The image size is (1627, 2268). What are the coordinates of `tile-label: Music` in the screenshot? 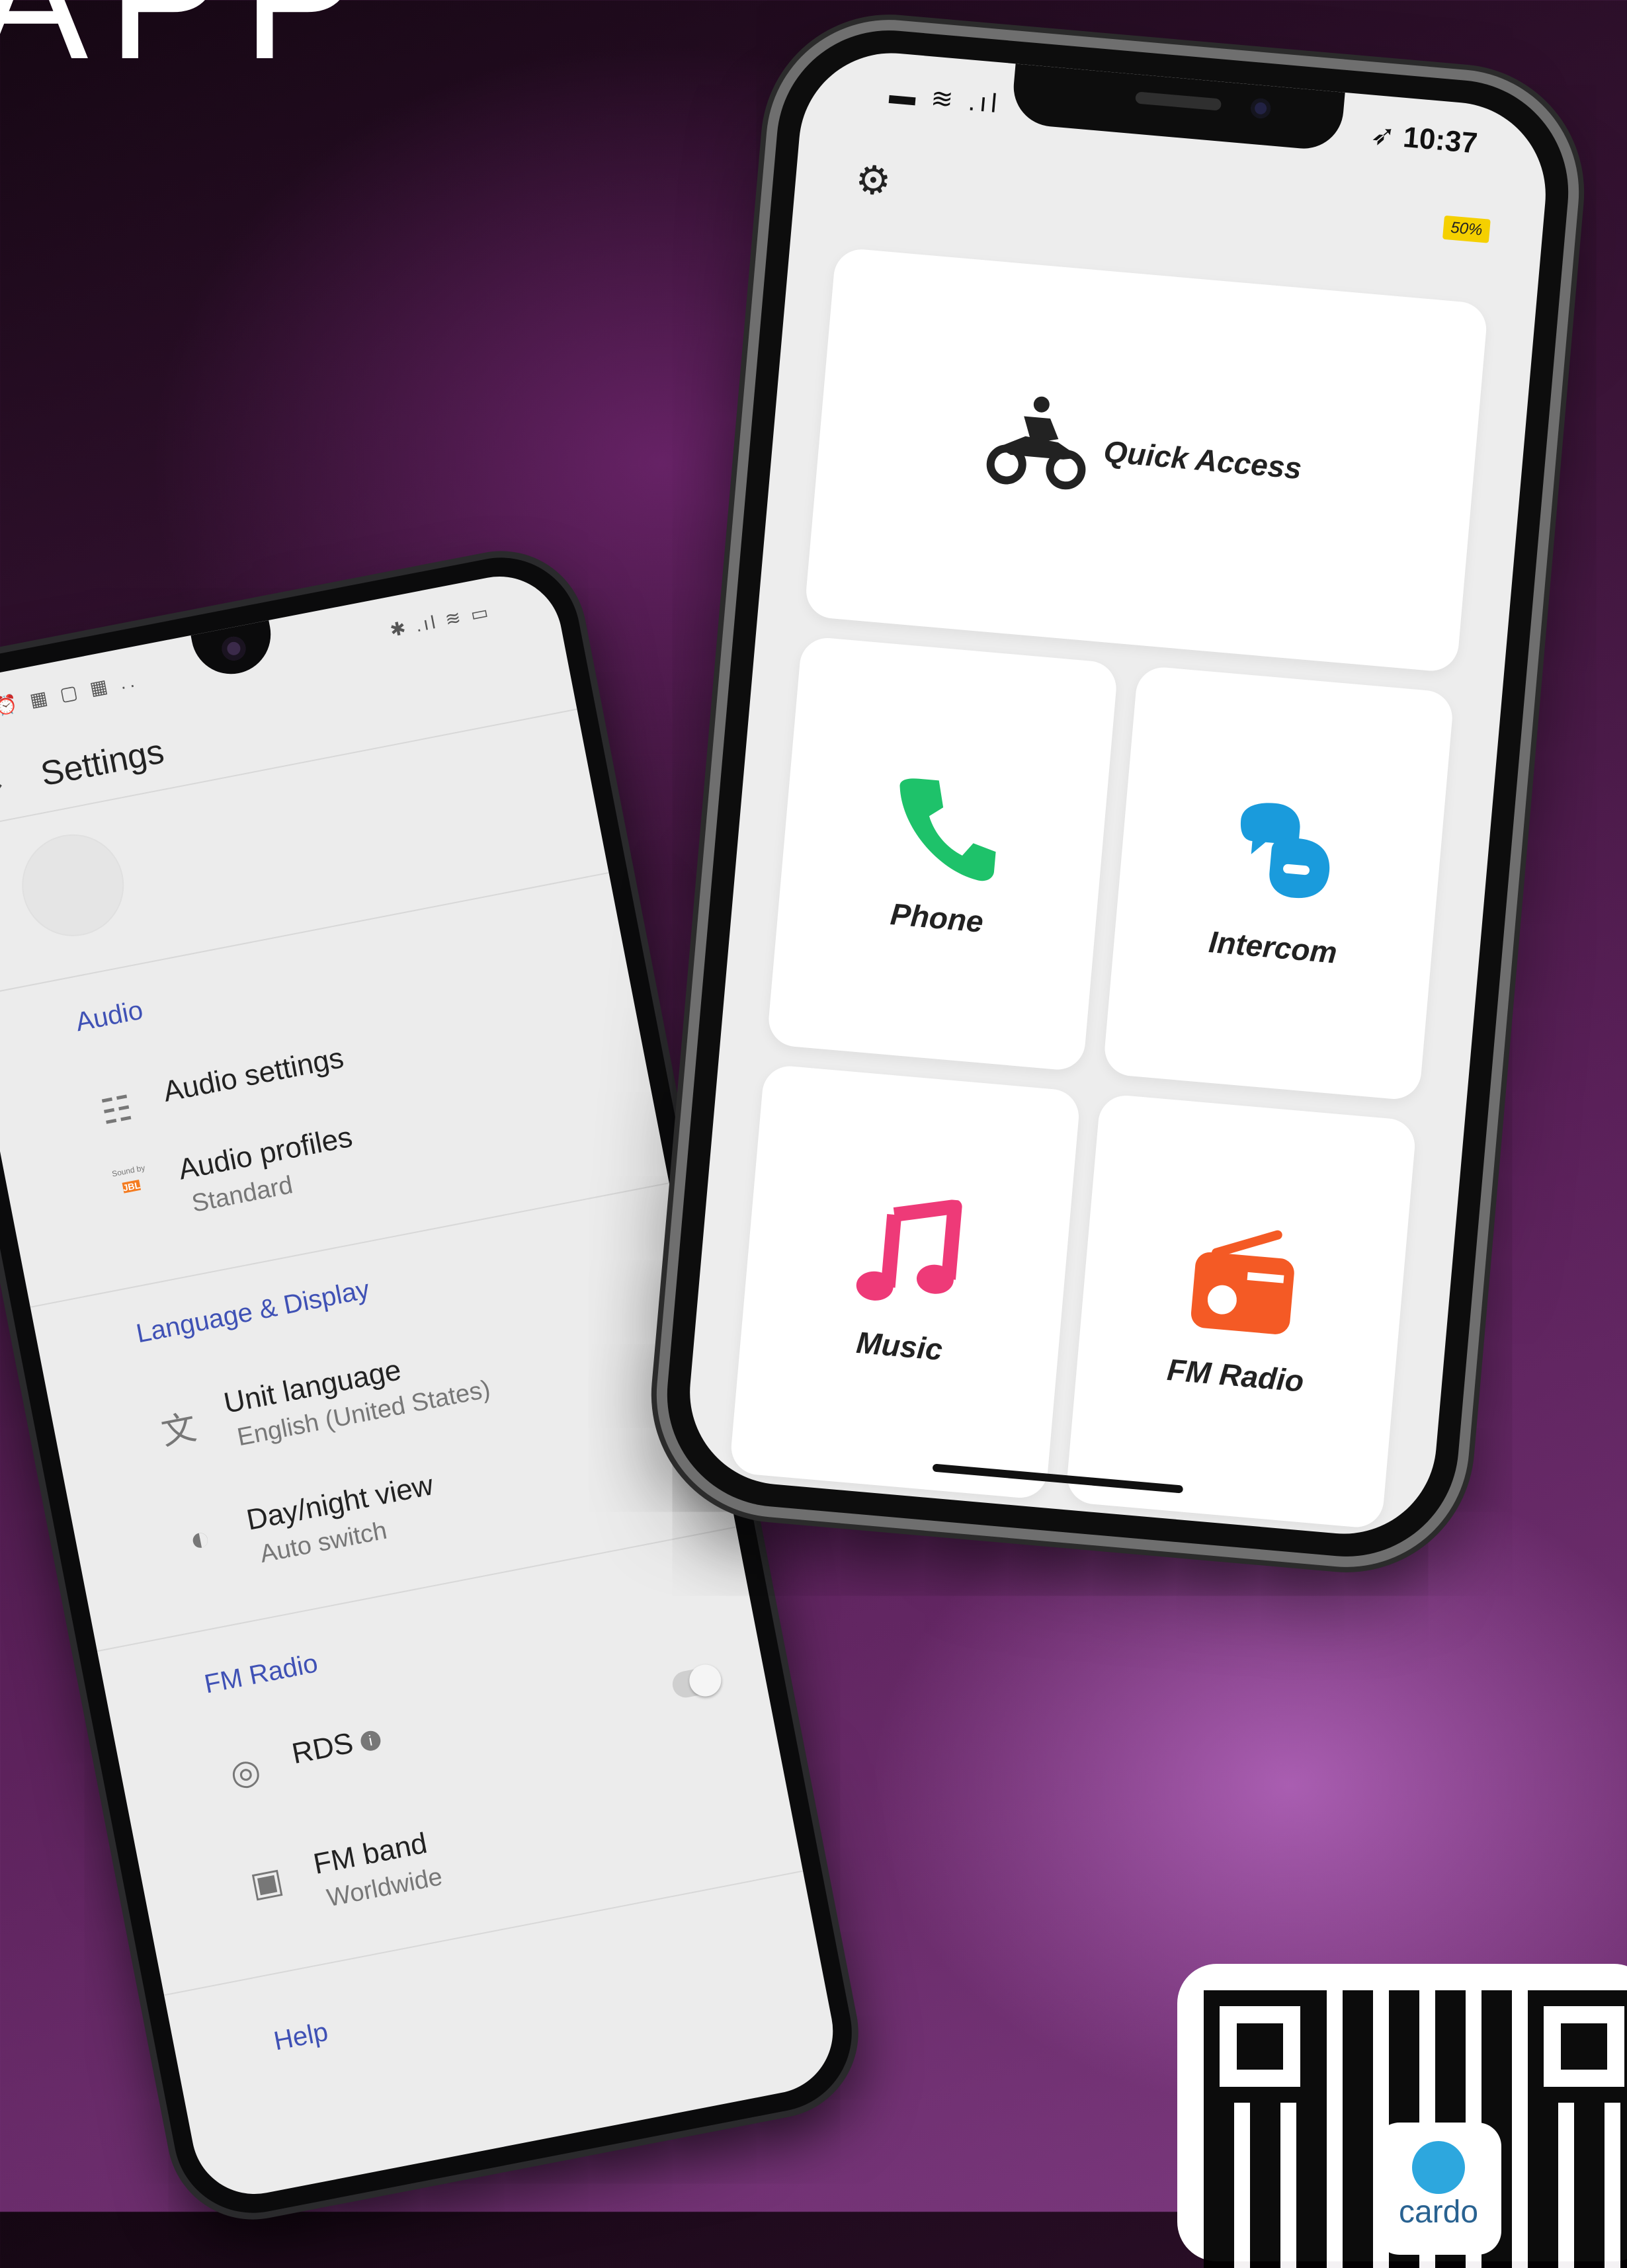 It's located at (899, 1345).